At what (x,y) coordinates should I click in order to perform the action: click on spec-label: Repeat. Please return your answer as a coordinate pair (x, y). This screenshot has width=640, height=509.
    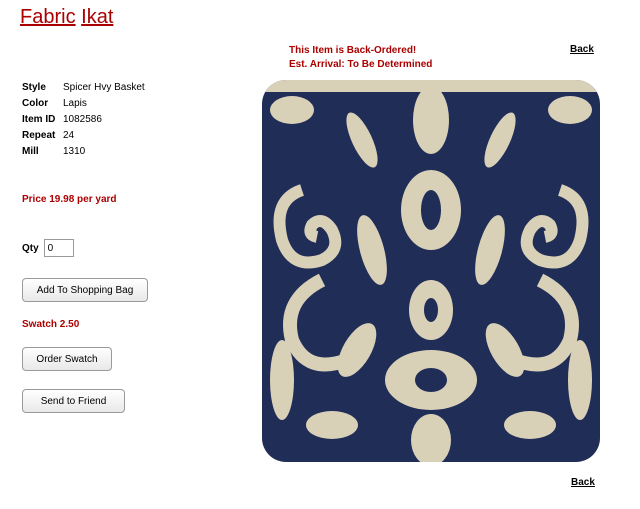
    Looking at the image, I should click on (39, 135).